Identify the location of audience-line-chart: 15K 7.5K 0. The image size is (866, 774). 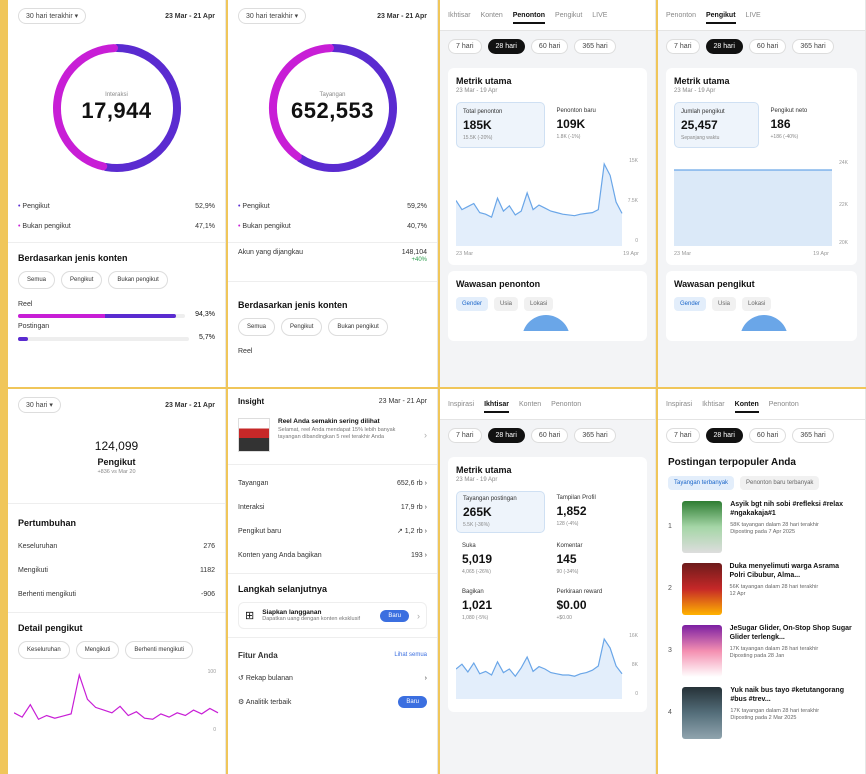
(547, 202).